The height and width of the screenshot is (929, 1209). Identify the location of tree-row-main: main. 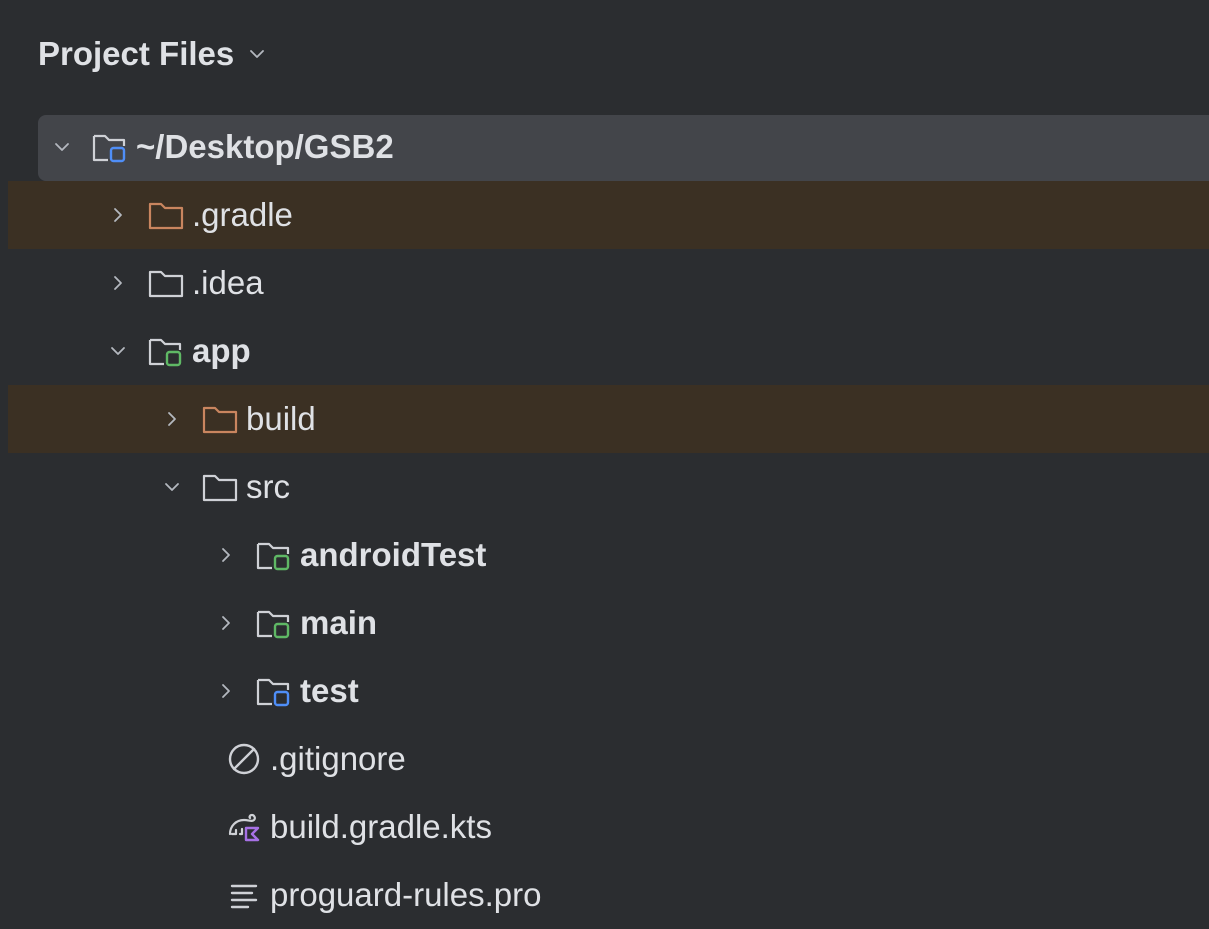
(608, 623).